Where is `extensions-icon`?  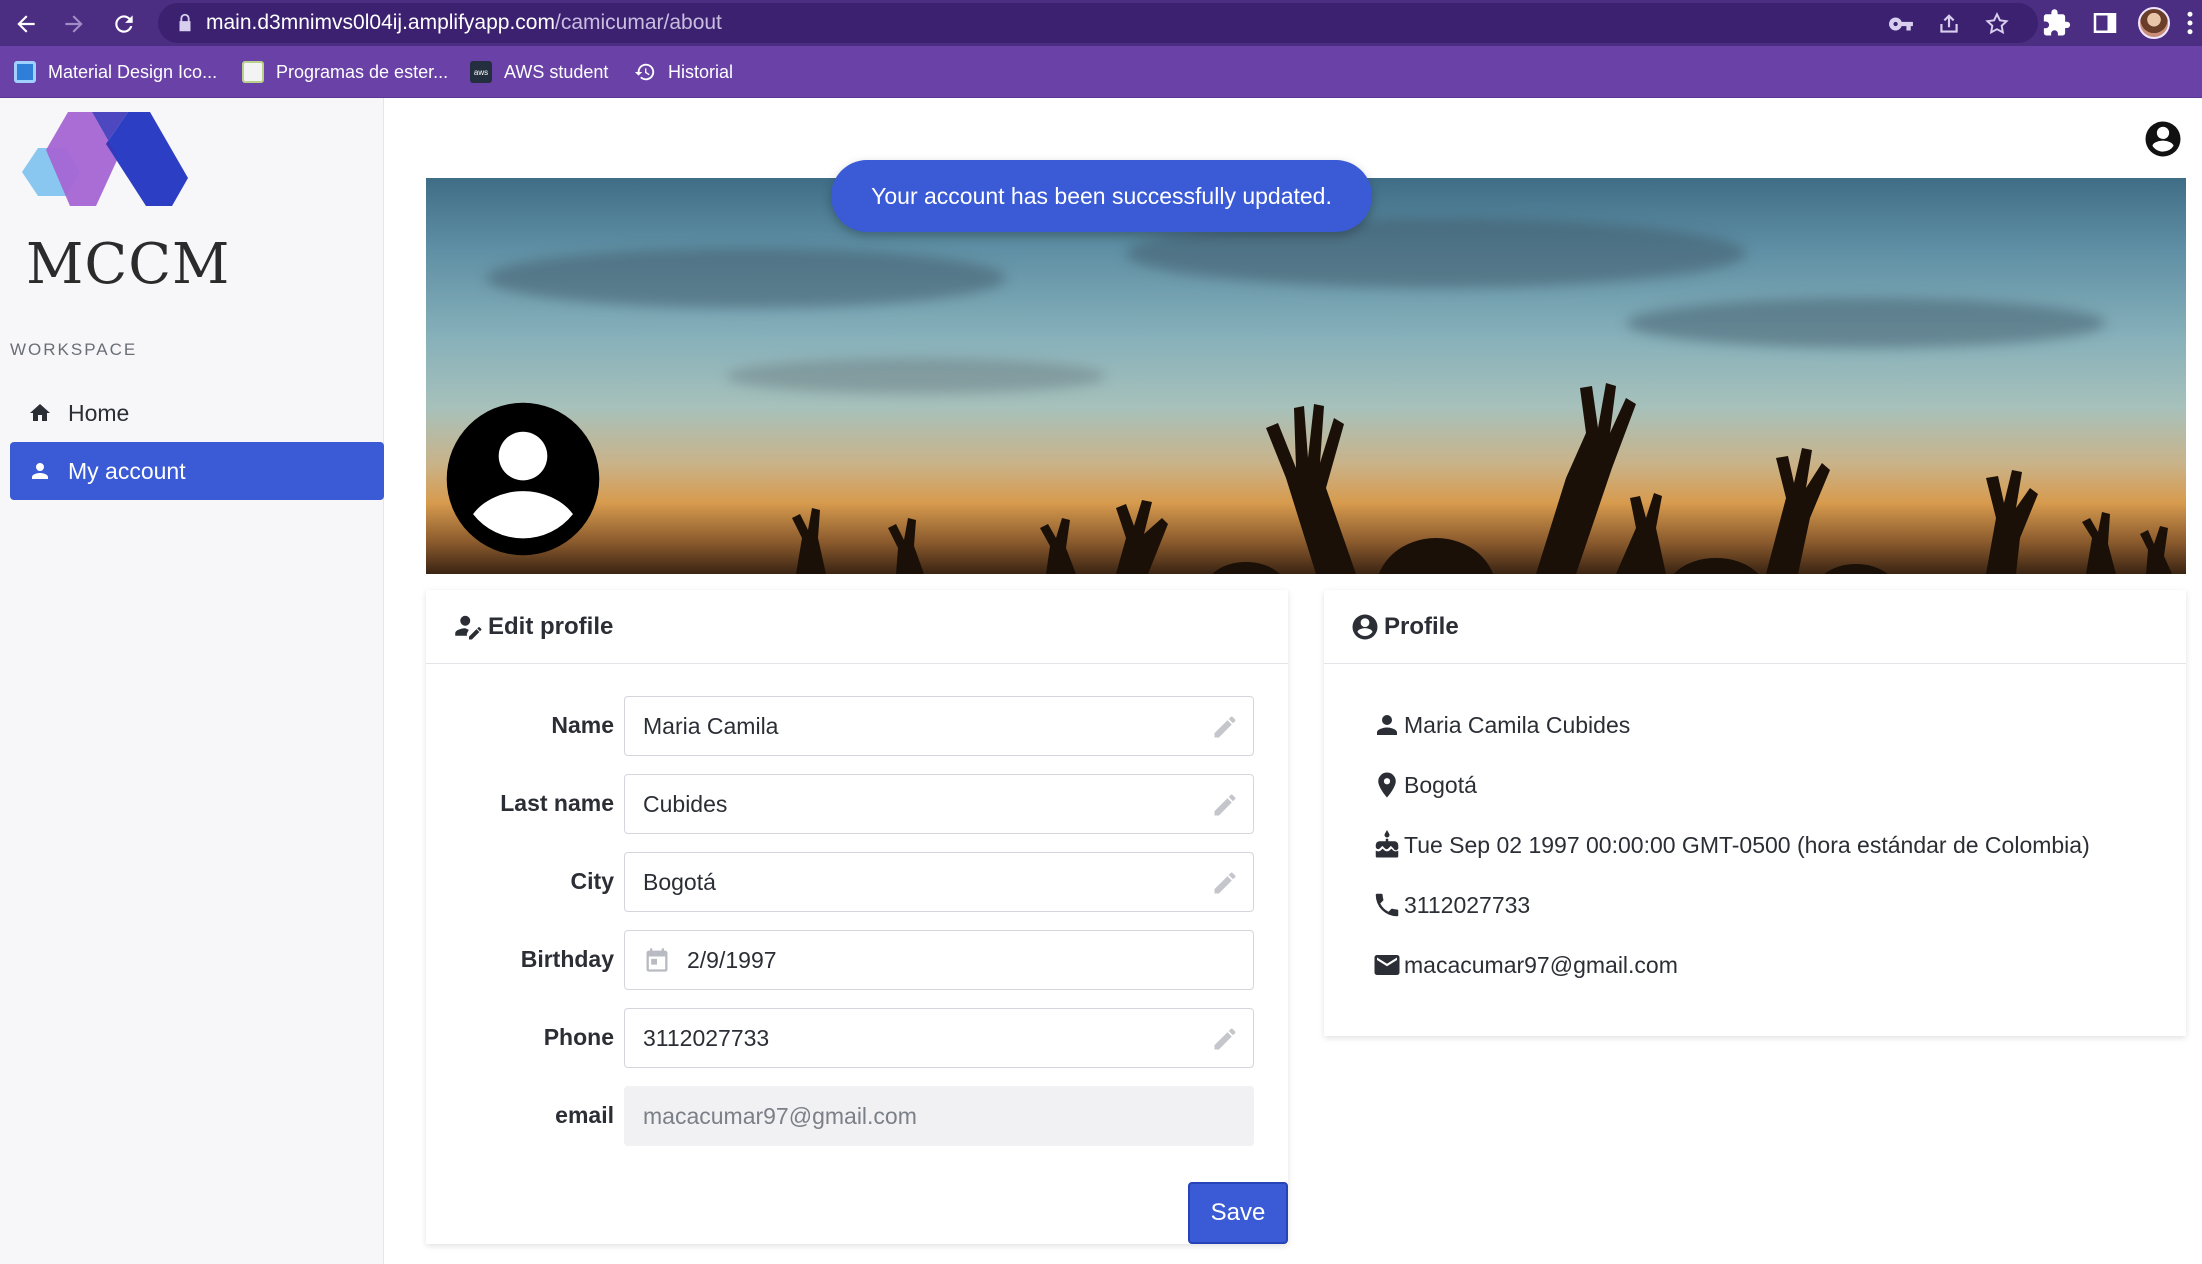 extensions-icon is located at coordinates (2057, 23).